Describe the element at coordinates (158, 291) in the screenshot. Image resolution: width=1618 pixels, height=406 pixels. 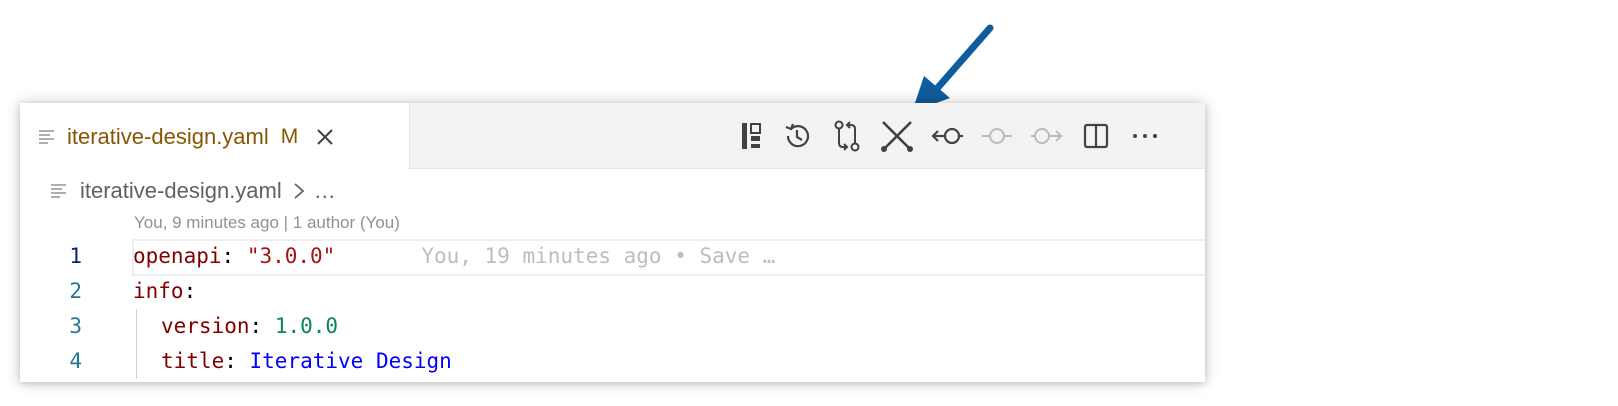
I see `yaml-key: info` at that location.